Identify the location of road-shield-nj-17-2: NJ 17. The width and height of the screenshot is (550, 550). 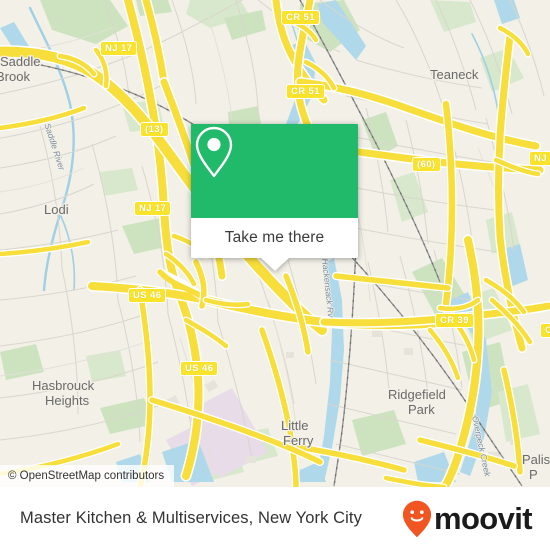
(153, 208).